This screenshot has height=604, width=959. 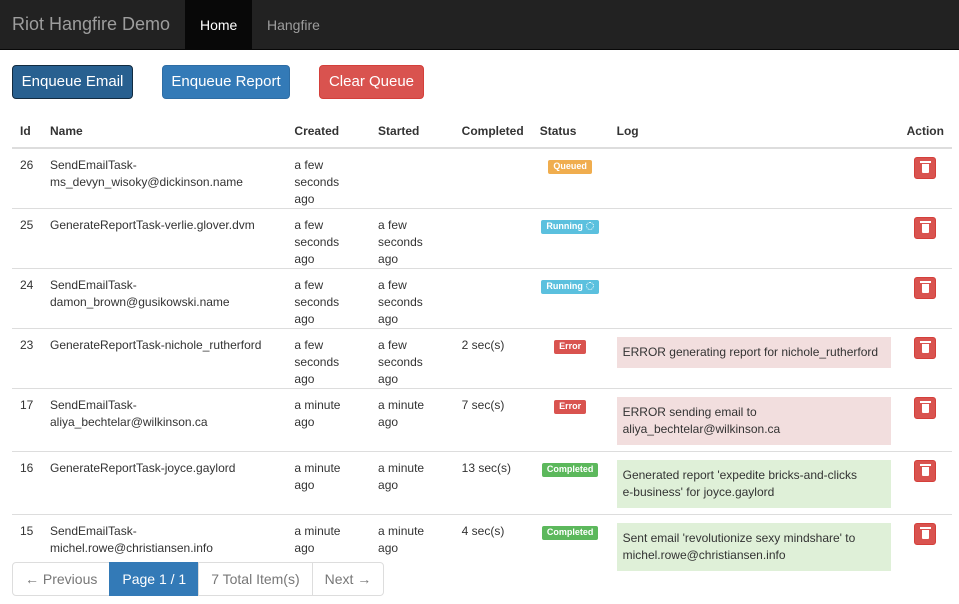 I want to click on status-badge-text: Queued, so click(x=570, y=166).